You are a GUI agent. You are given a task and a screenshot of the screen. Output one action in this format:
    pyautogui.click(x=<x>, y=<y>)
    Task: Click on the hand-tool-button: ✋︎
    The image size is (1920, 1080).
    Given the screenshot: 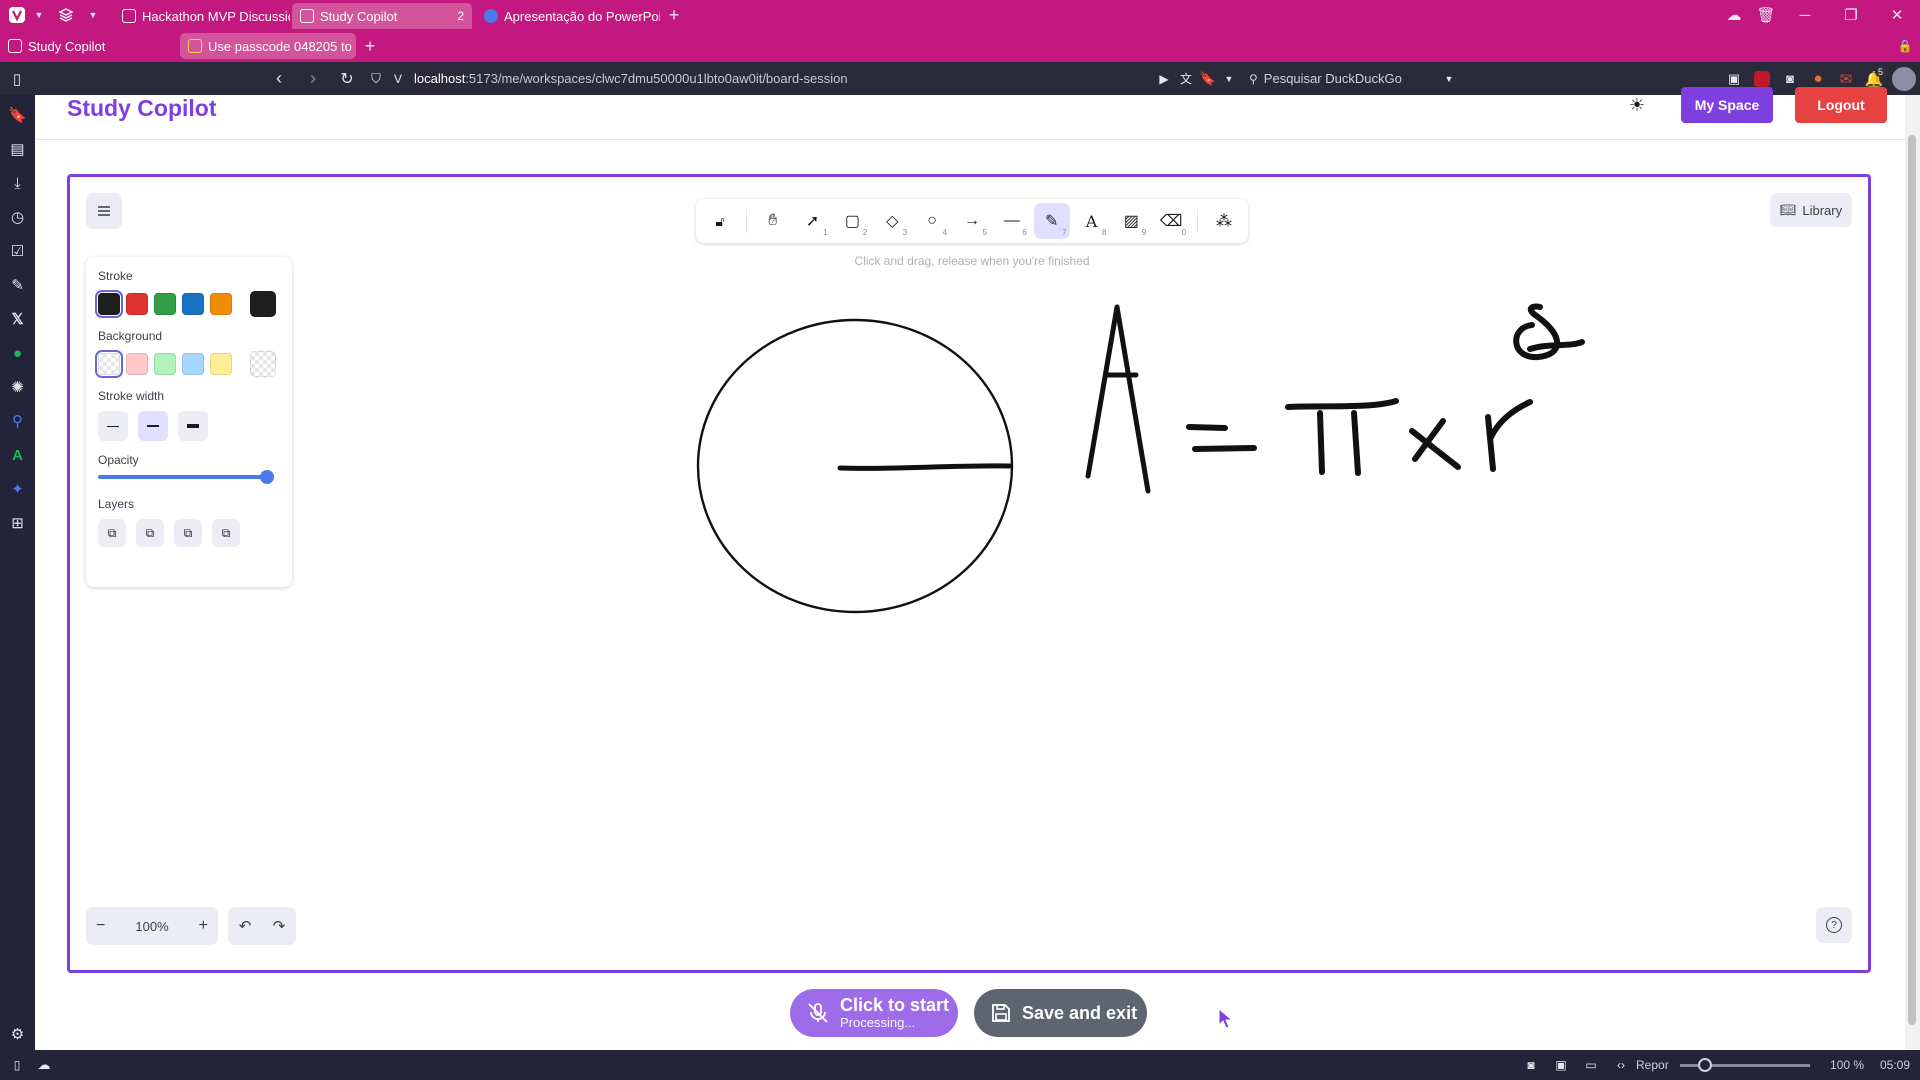 What is the action you would take?
    pyautogui.click(x=773, y=221)
    